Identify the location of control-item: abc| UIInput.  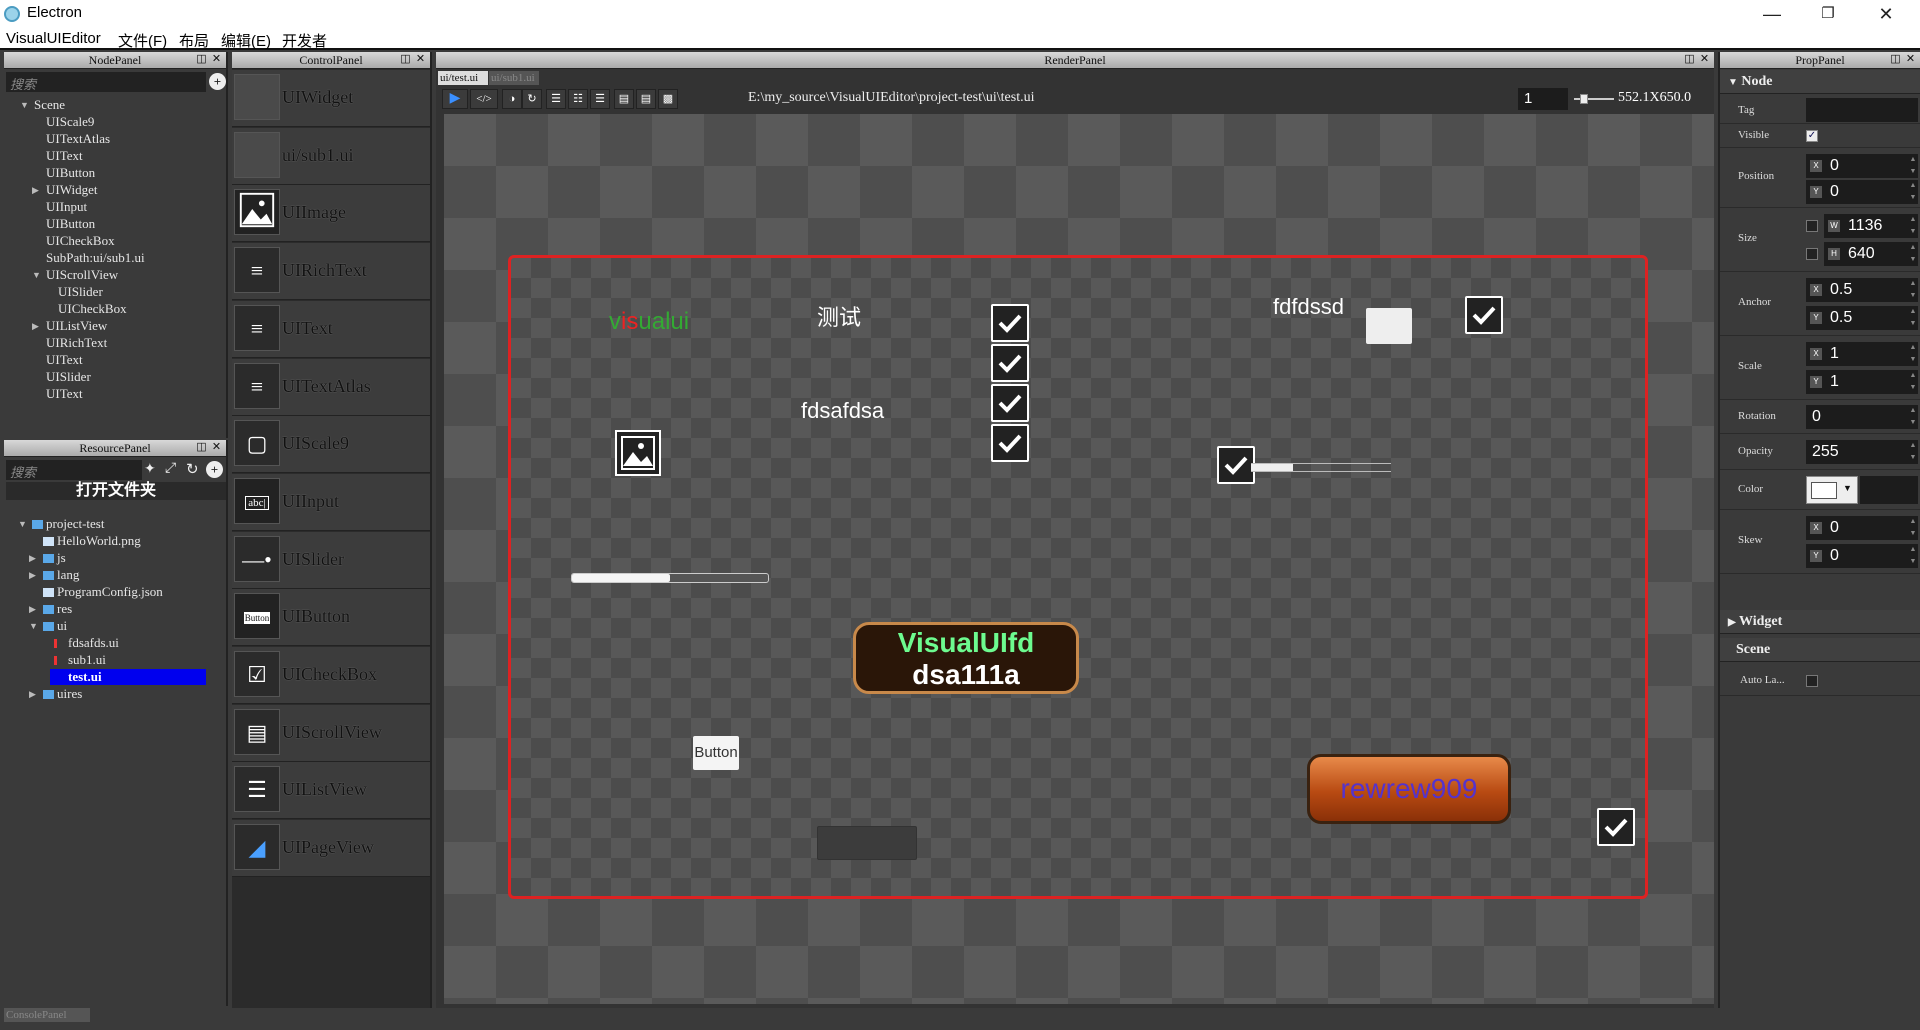
(331, 502).